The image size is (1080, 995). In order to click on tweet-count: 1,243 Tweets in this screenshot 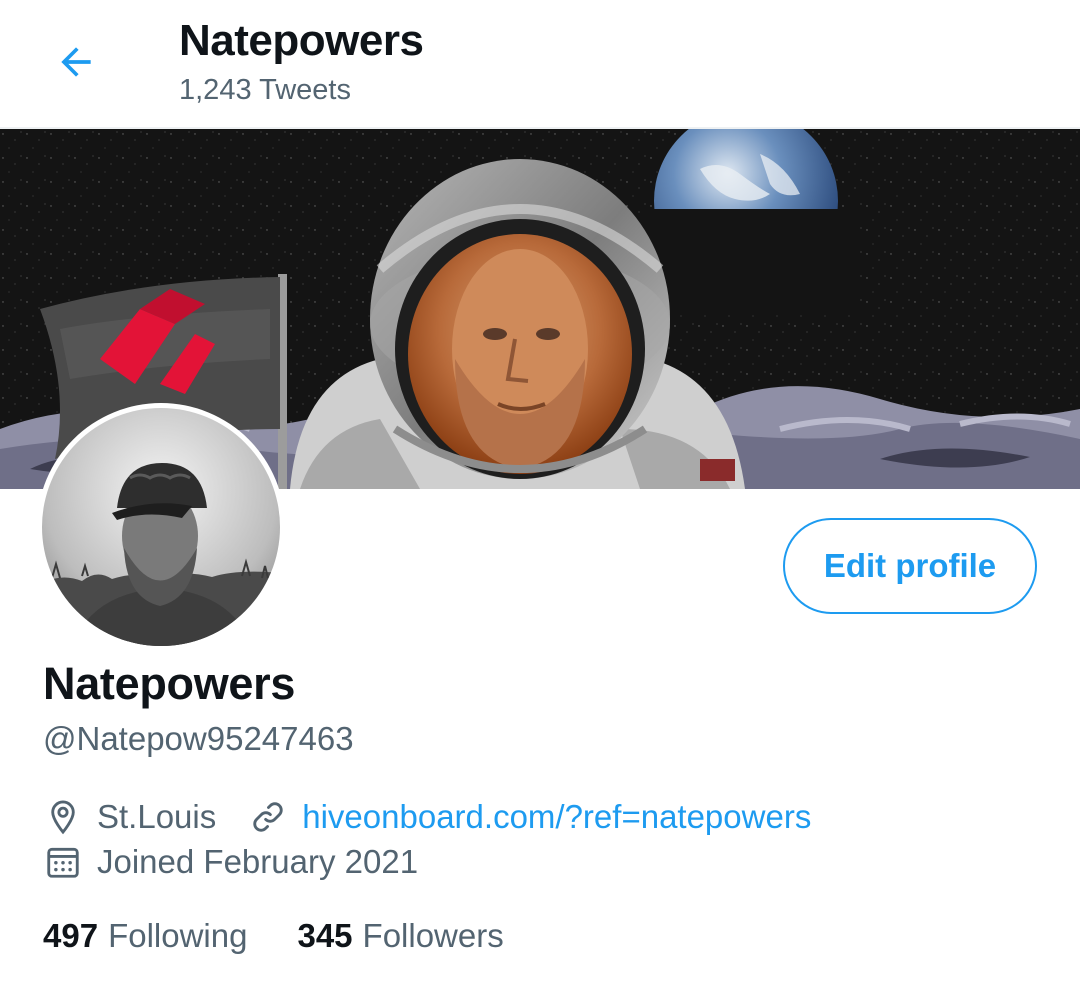, I will do `click(265, 90)`.